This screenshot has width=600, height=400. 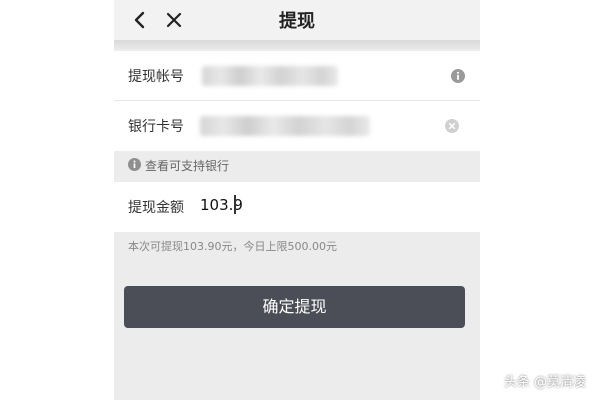 I want to click on account-row: 提现帐号, so click(x=297, y=76).